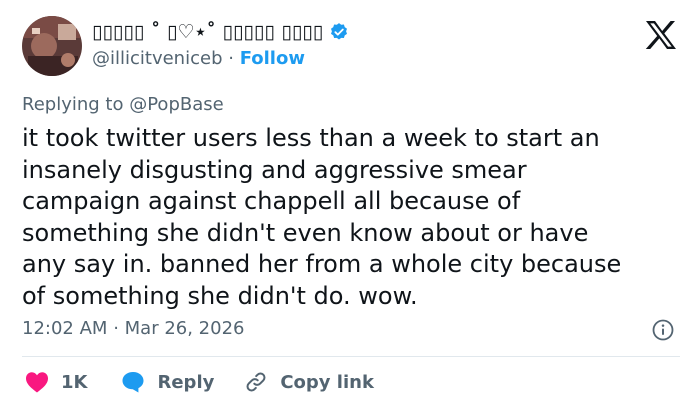 The image size is (700, 410). I want to click on reply-mention-link: @PopBase, so click(176, 104).